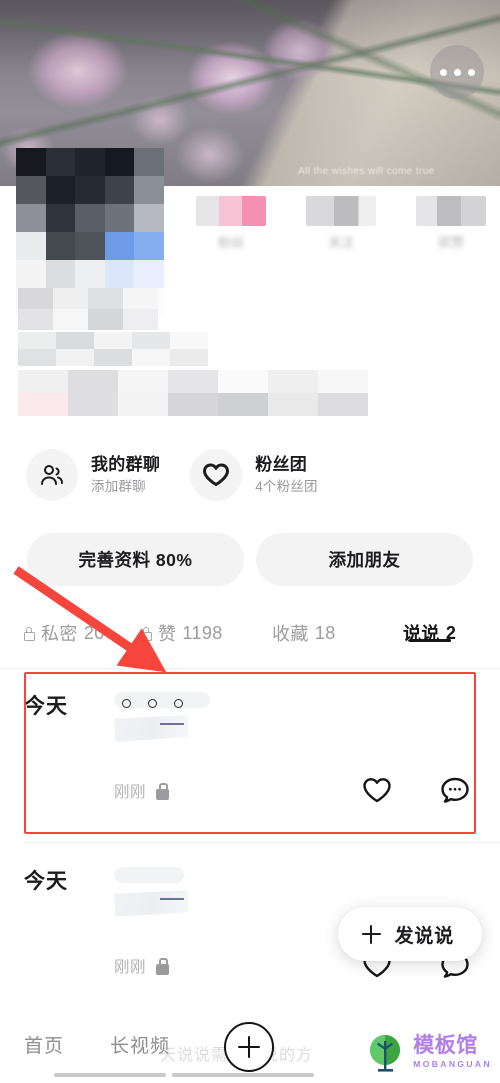 This screenshot has height=1083, width=500. I want to click on more-horizontal-icon, so click(457, 72).